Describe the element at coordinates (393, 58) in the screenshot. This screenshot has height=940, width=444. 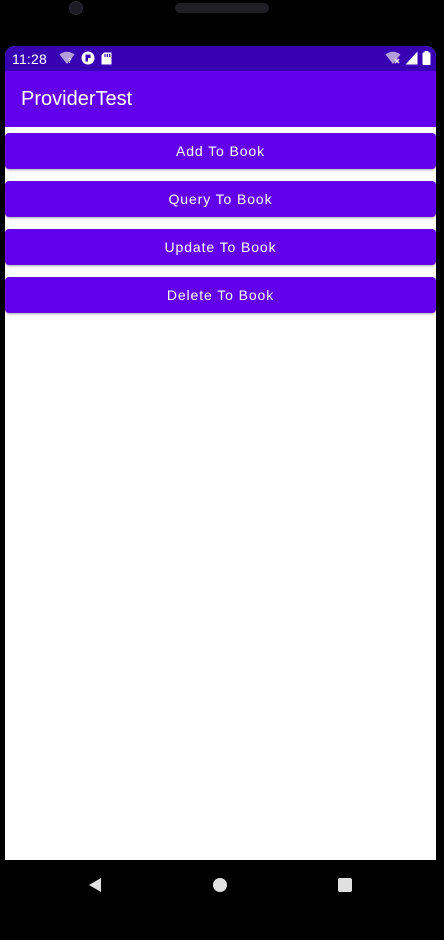
I see `wifi-off-icon` at that location.